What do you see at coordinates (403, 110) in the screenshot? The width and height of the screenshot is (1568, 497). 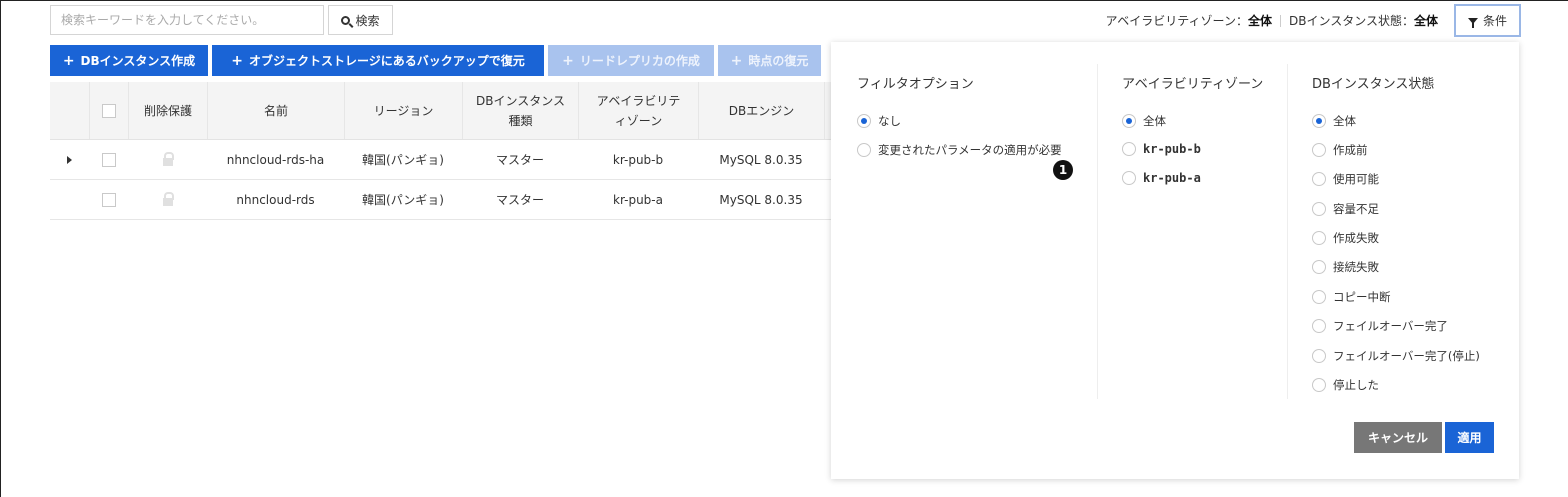 I see `region-header: リージョン` at bounding box center [403, 110].